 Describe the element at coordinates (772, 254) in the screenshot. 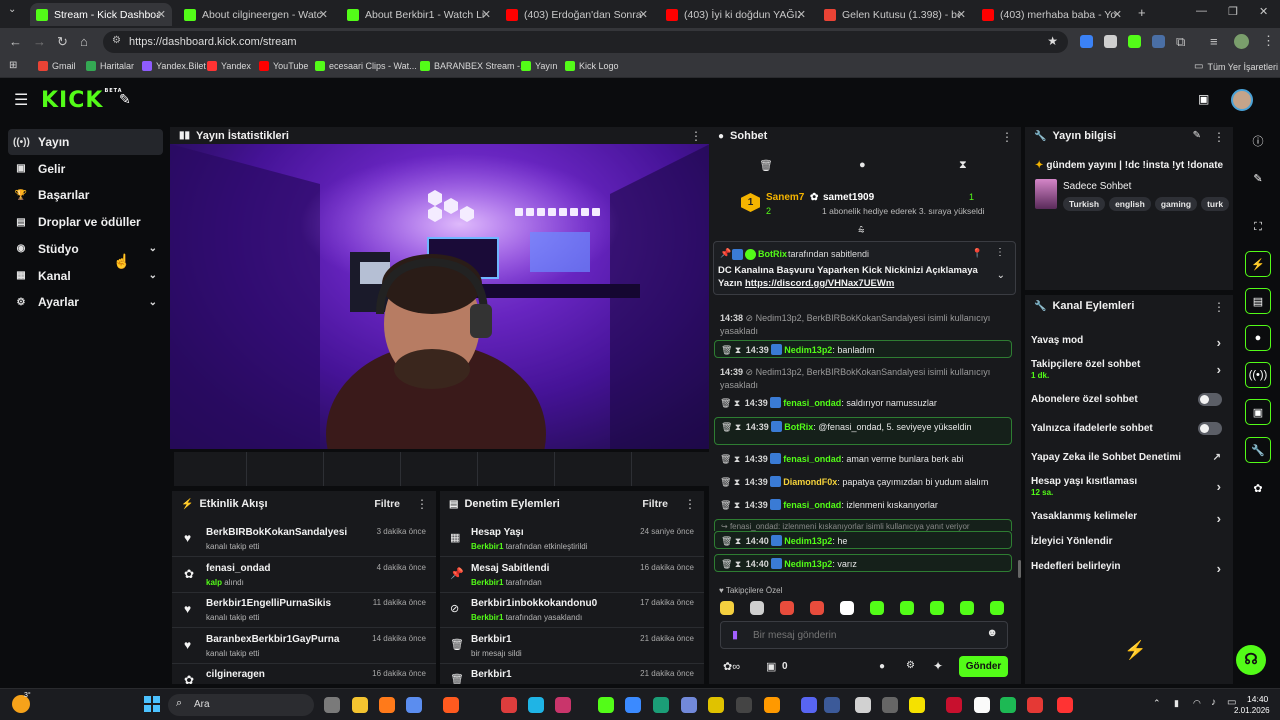

I see `pinned-by-user: BotRix` at that location.